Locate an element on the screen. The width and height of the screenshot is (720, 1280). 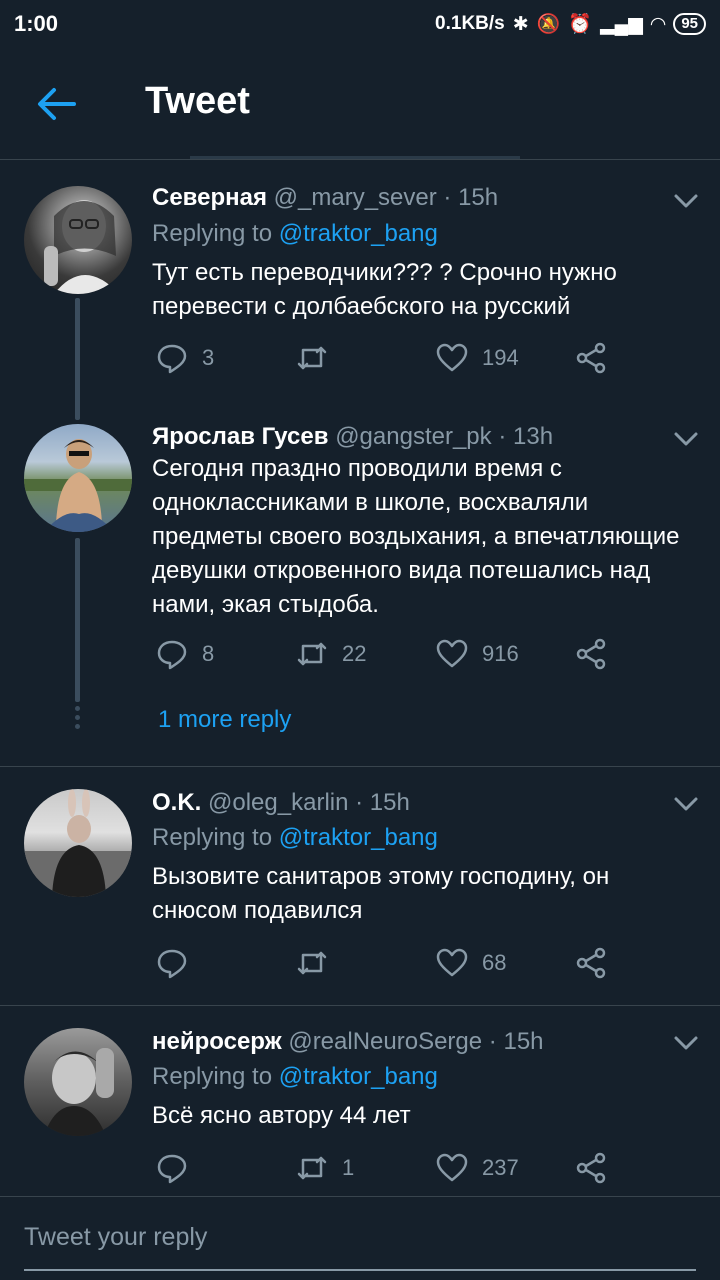
reply-input-underline is located at coordinates (360, 1270).